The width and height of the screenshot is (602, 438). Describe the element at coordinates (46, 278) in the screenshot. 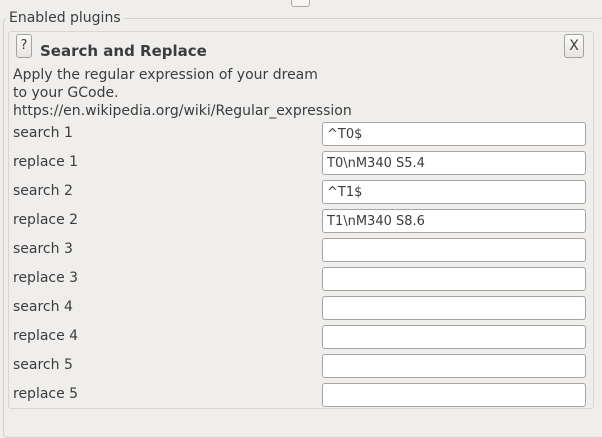

I see `replace-3-label: replace 3` at that location.